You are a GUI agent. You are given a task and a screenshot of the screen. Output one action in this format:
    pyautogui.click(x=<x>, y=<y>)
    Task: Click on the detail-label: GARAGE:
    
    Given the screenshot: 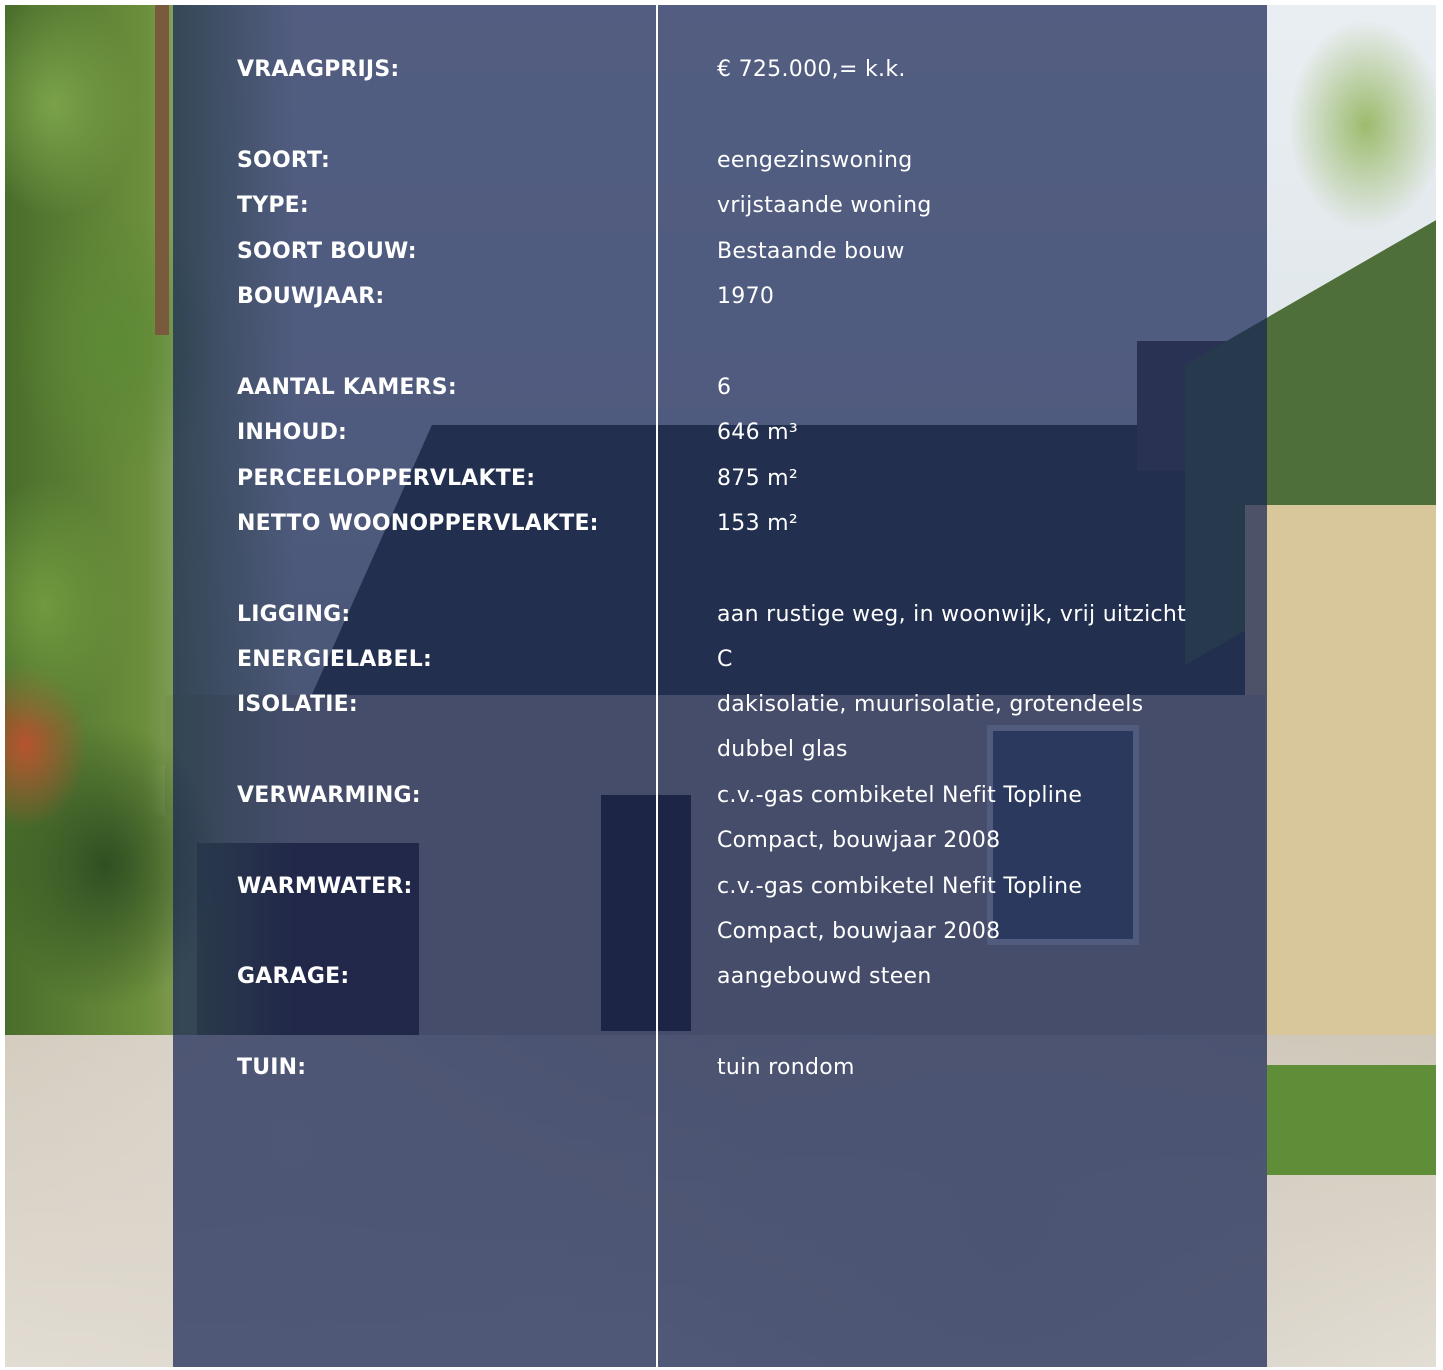 What is the action you would take?
    pyautogui.click(x=293, y=976)
    